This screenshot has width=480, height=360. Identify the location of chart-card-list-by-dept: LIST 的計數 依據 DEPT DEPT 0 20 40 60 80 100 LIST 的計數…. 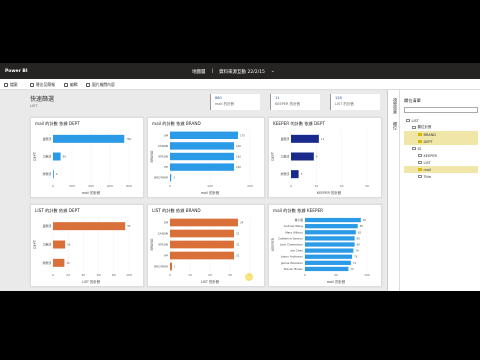
(87, 245).